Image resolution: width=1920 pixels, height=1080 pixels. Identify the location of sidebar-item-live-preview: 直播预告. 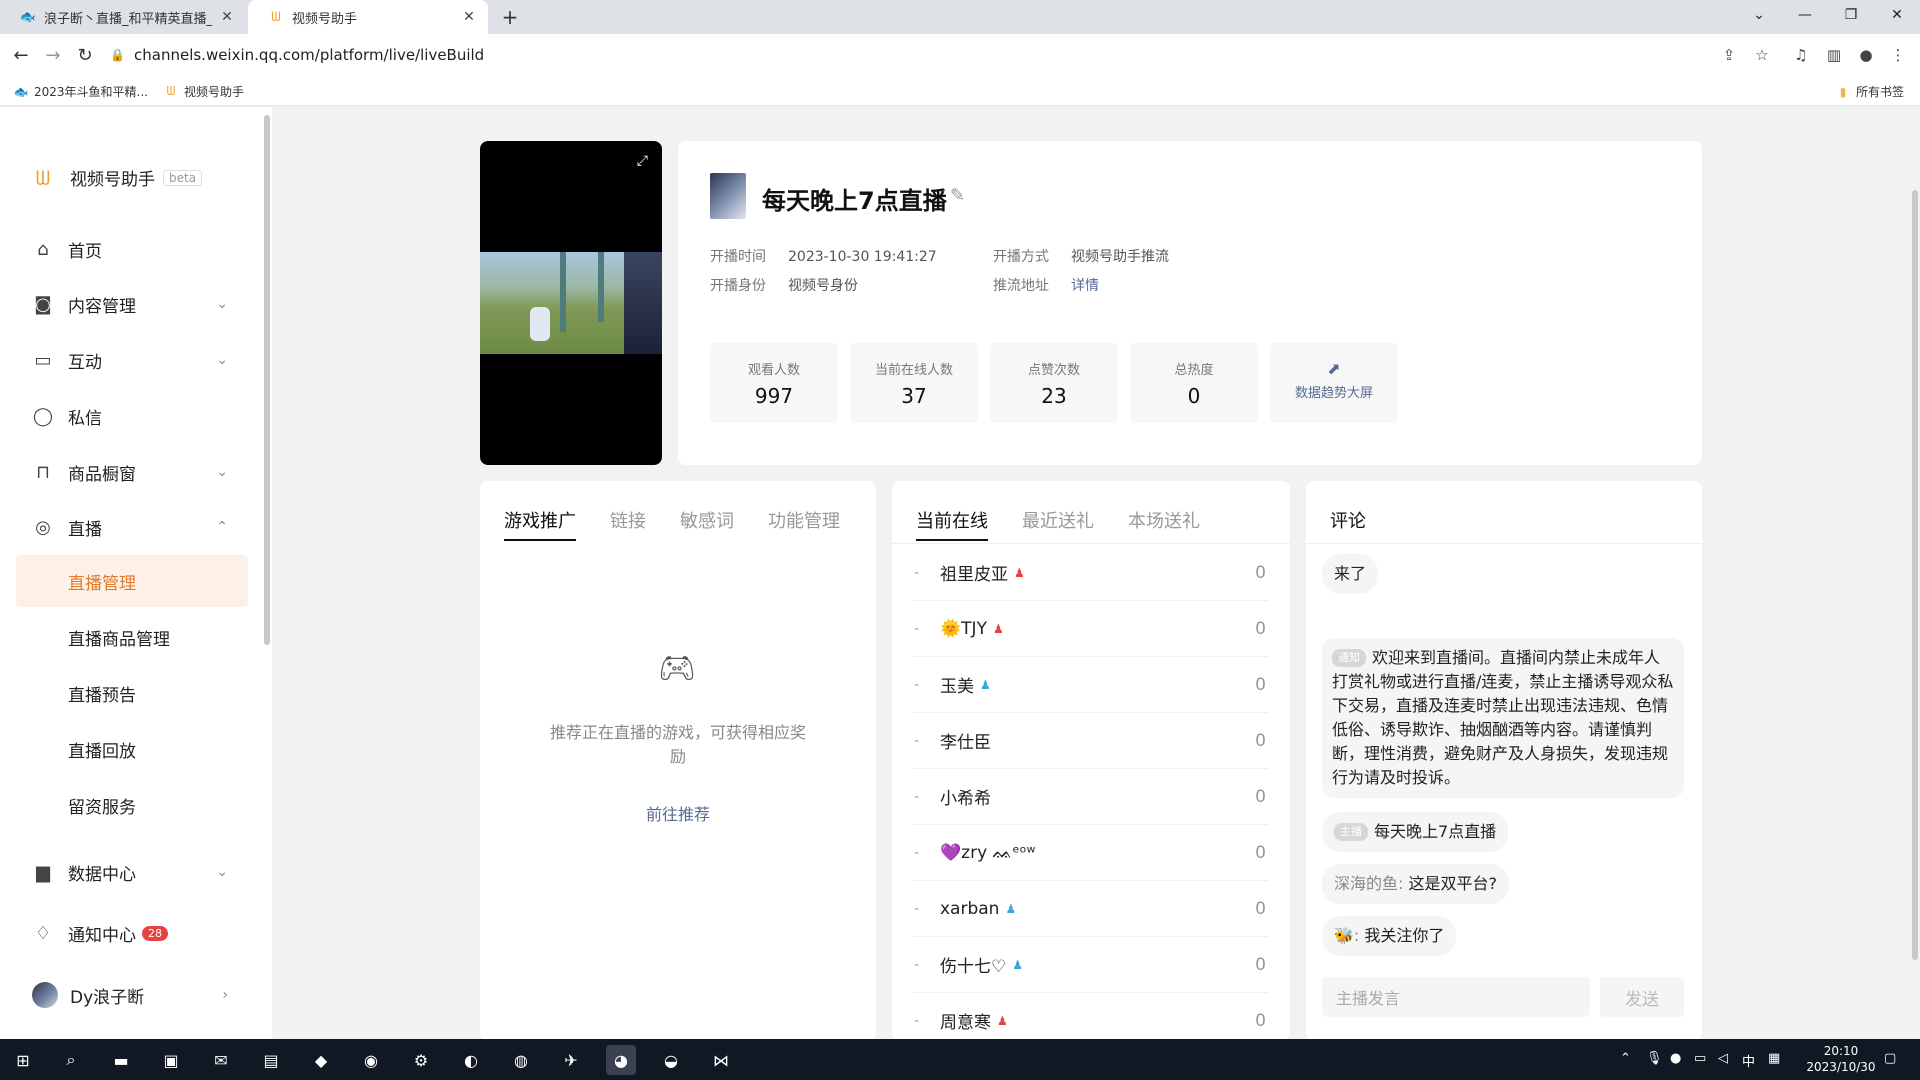
(132, 693).